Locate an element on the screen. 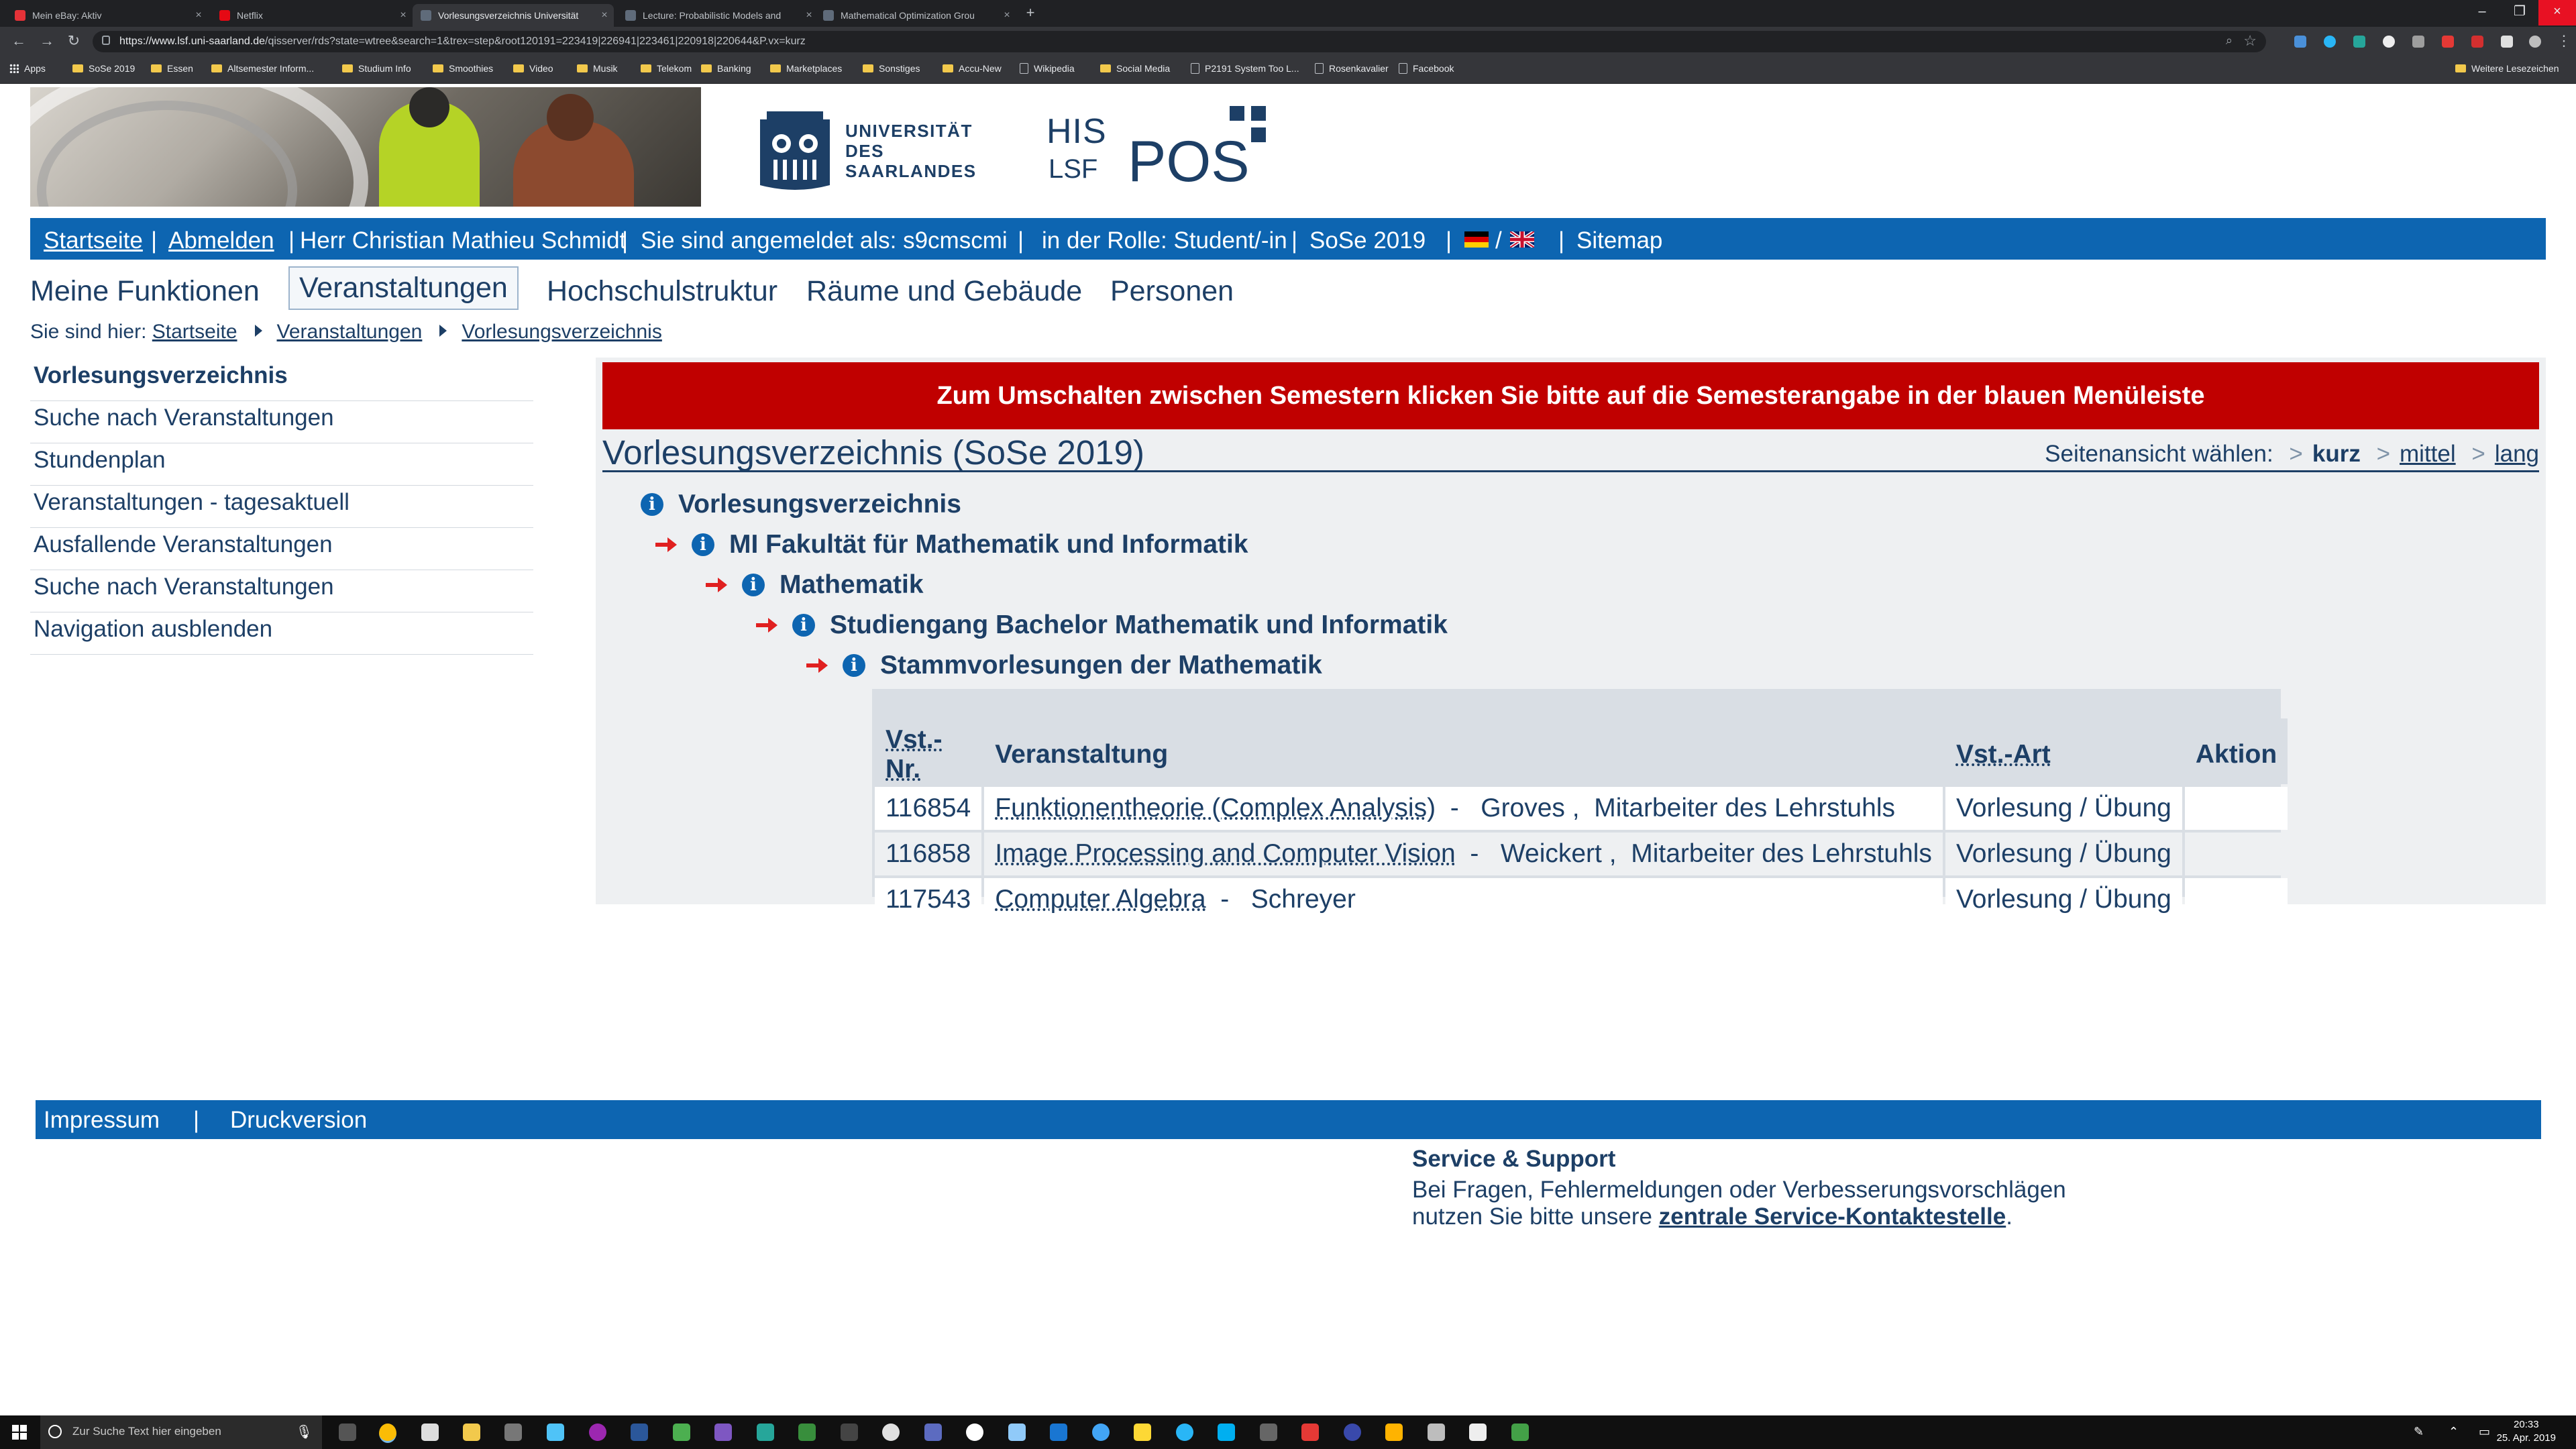  word-icon is located at coordinates (639, 1432).